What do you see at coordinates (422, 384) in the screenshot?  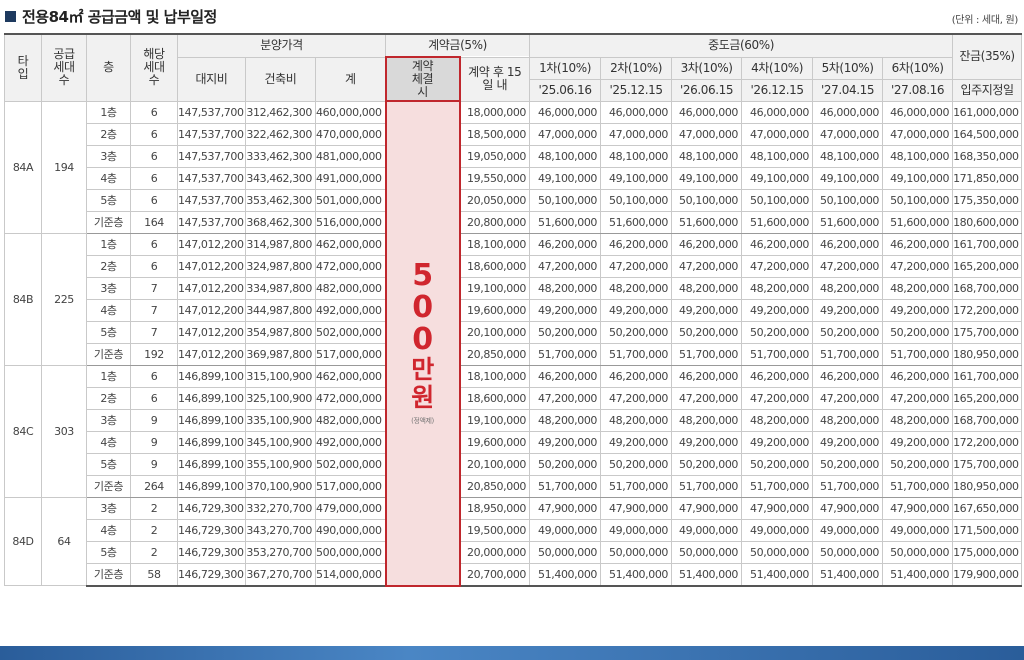 I see `contract-amount-unit: 만원` at bounding box center [422, 384].